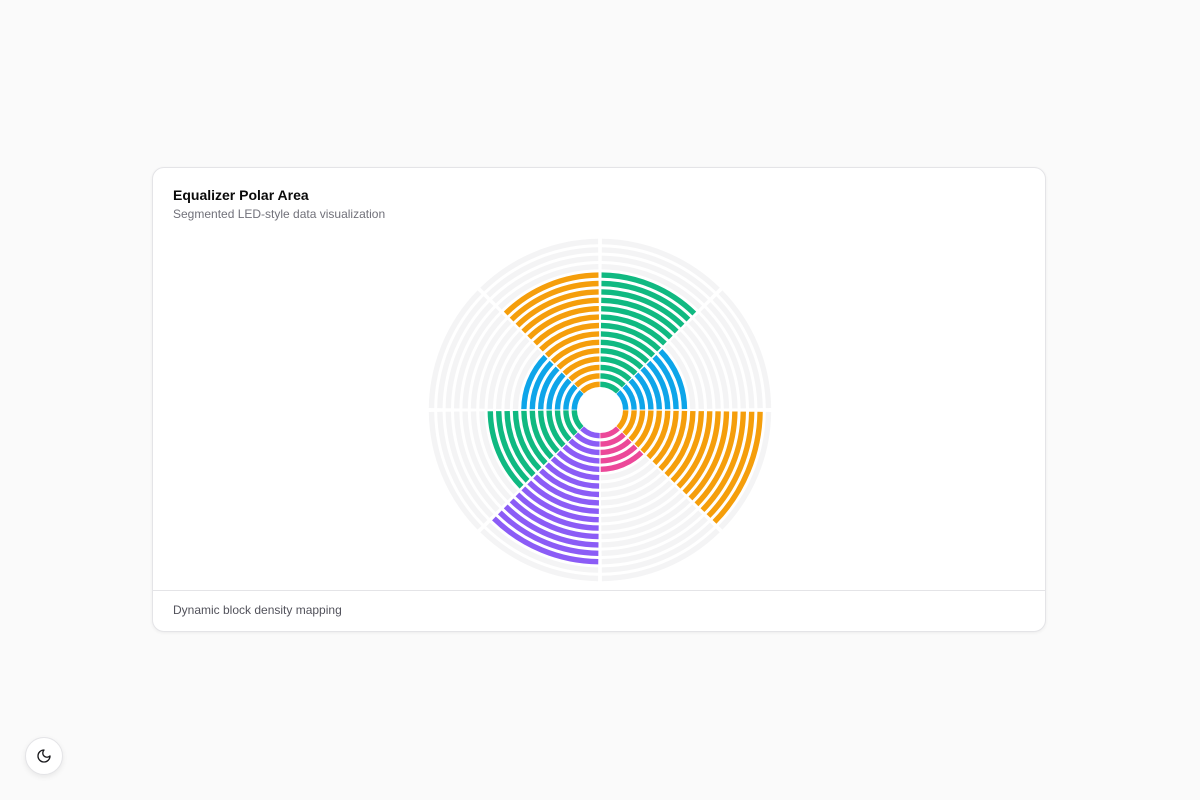 This screenshot has width=1200, height=800. I want to click on card-footer: Dynamic block density mapping, so click(599, 610).